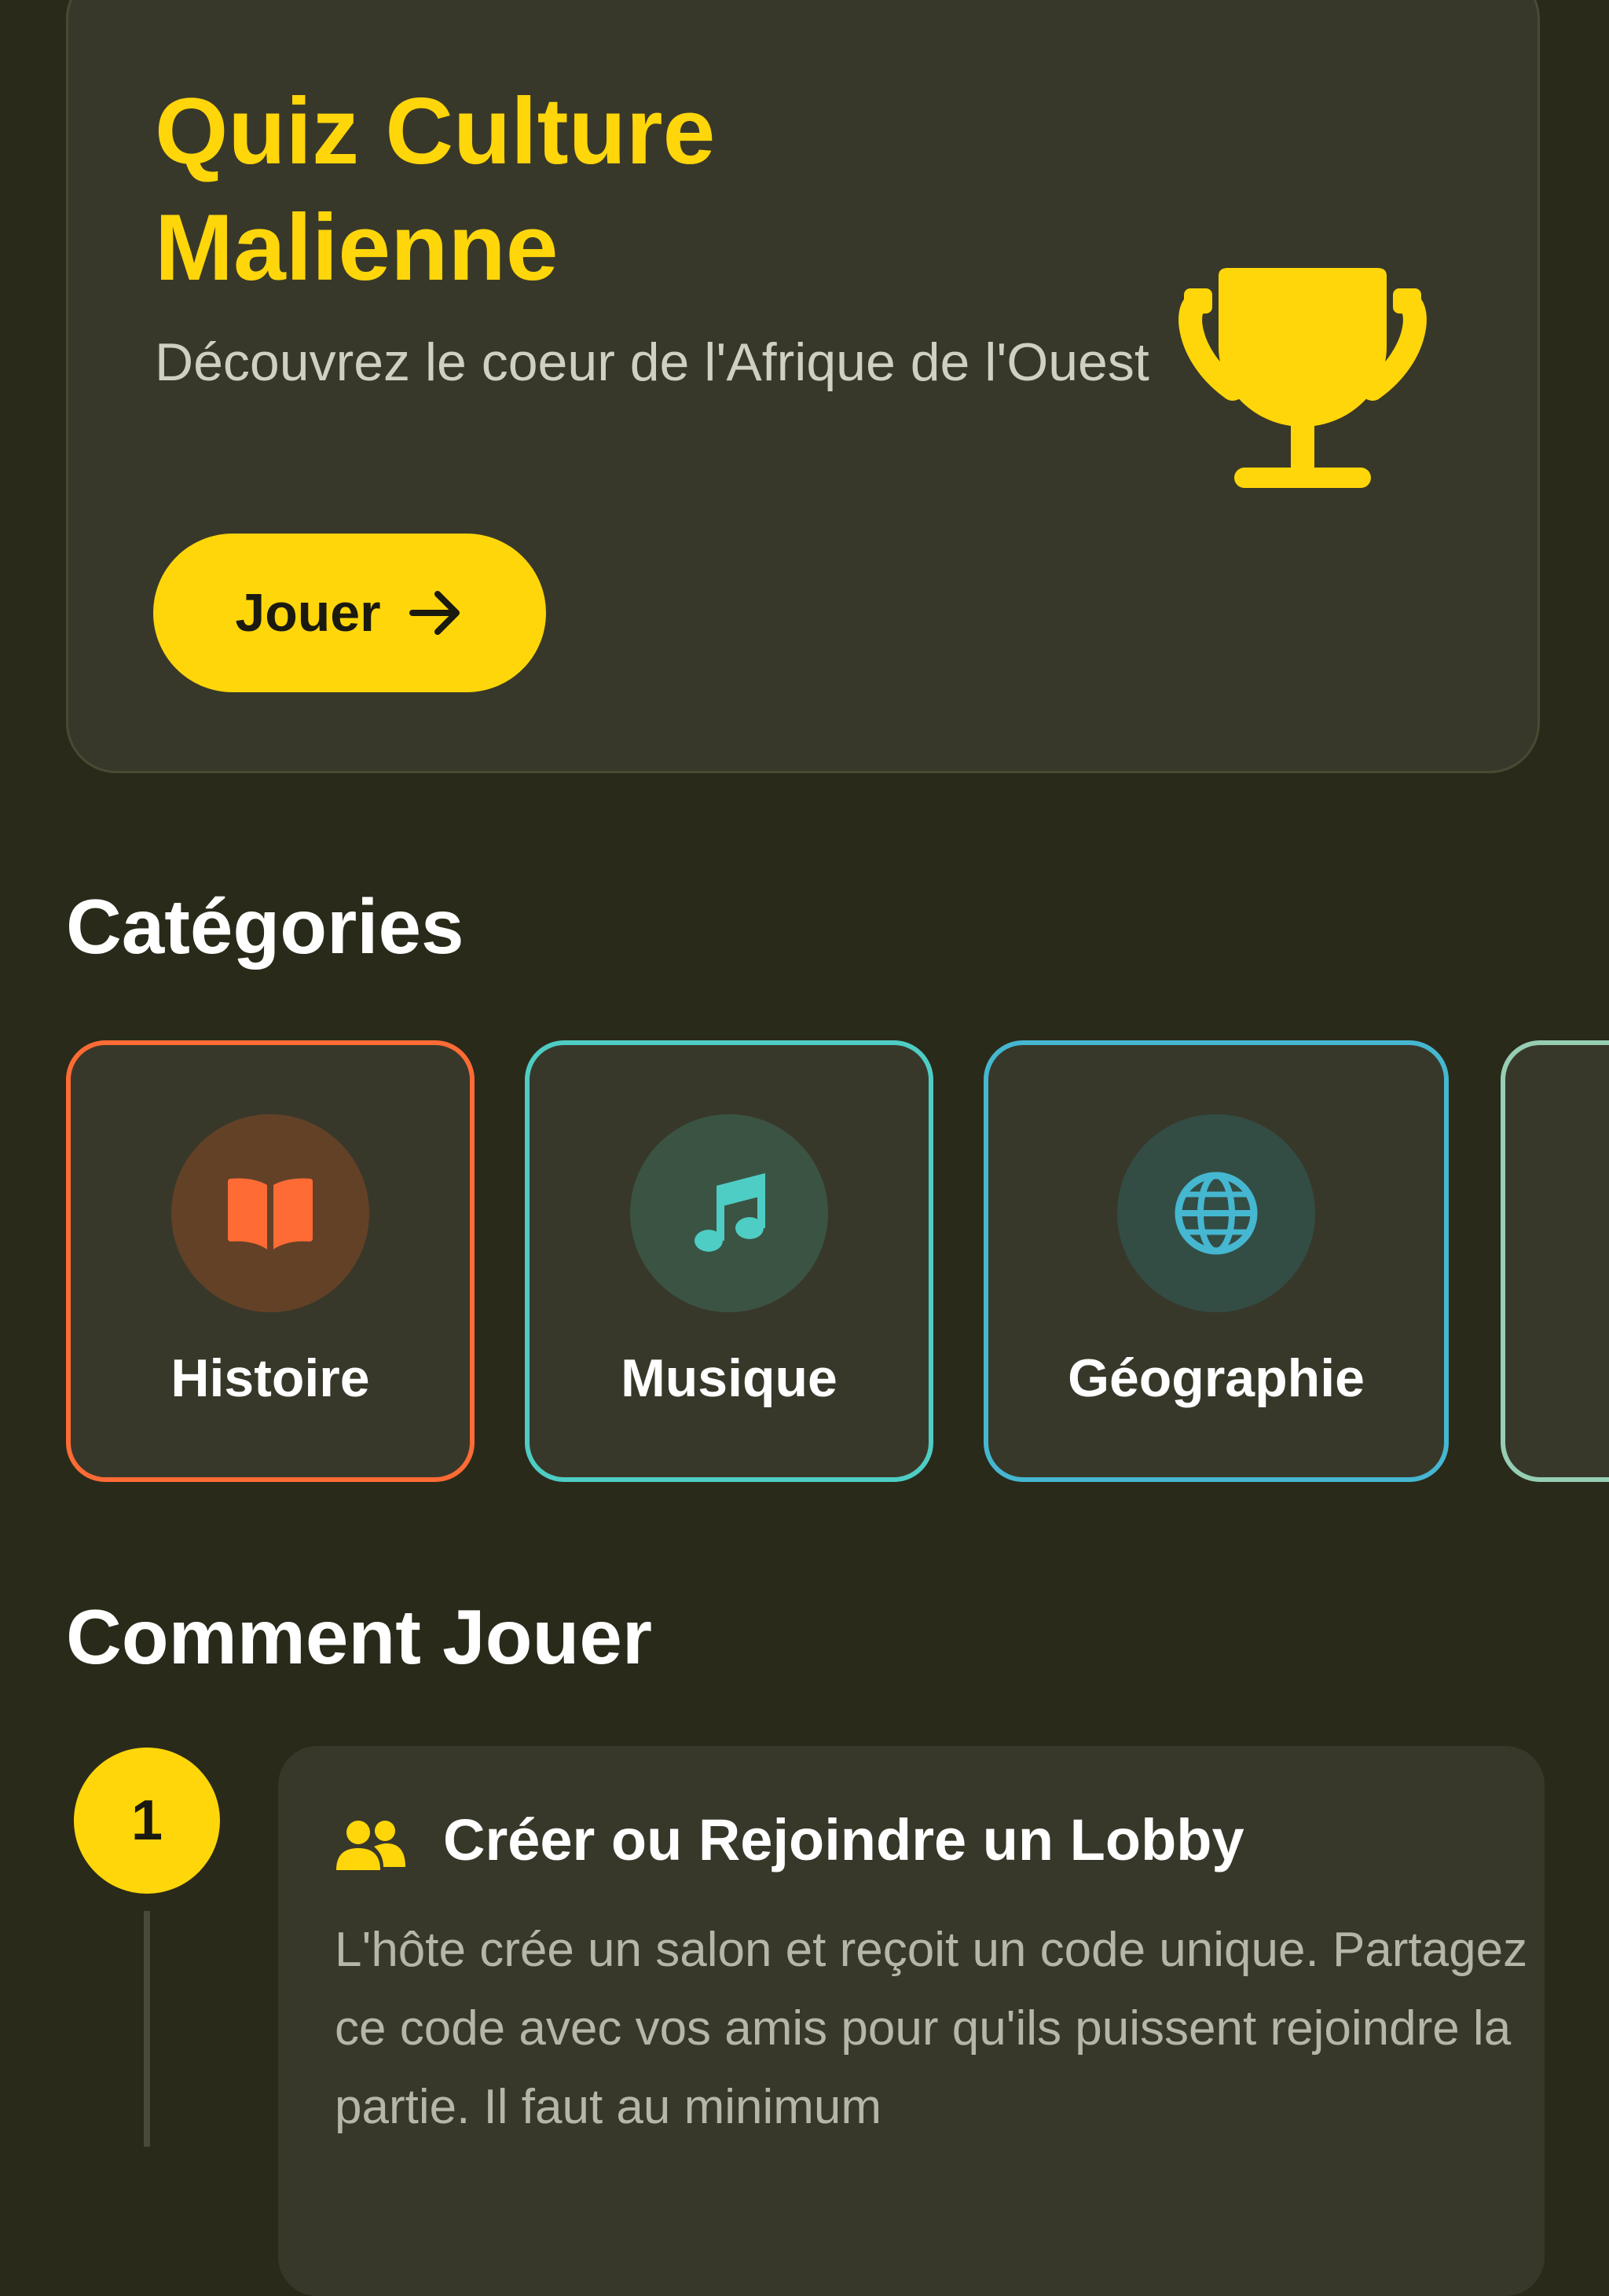 The image size is (1609, 2296). Describe the element at coordinates (147, 2029) in the screenshot. I see `step-connector-line` at that location.